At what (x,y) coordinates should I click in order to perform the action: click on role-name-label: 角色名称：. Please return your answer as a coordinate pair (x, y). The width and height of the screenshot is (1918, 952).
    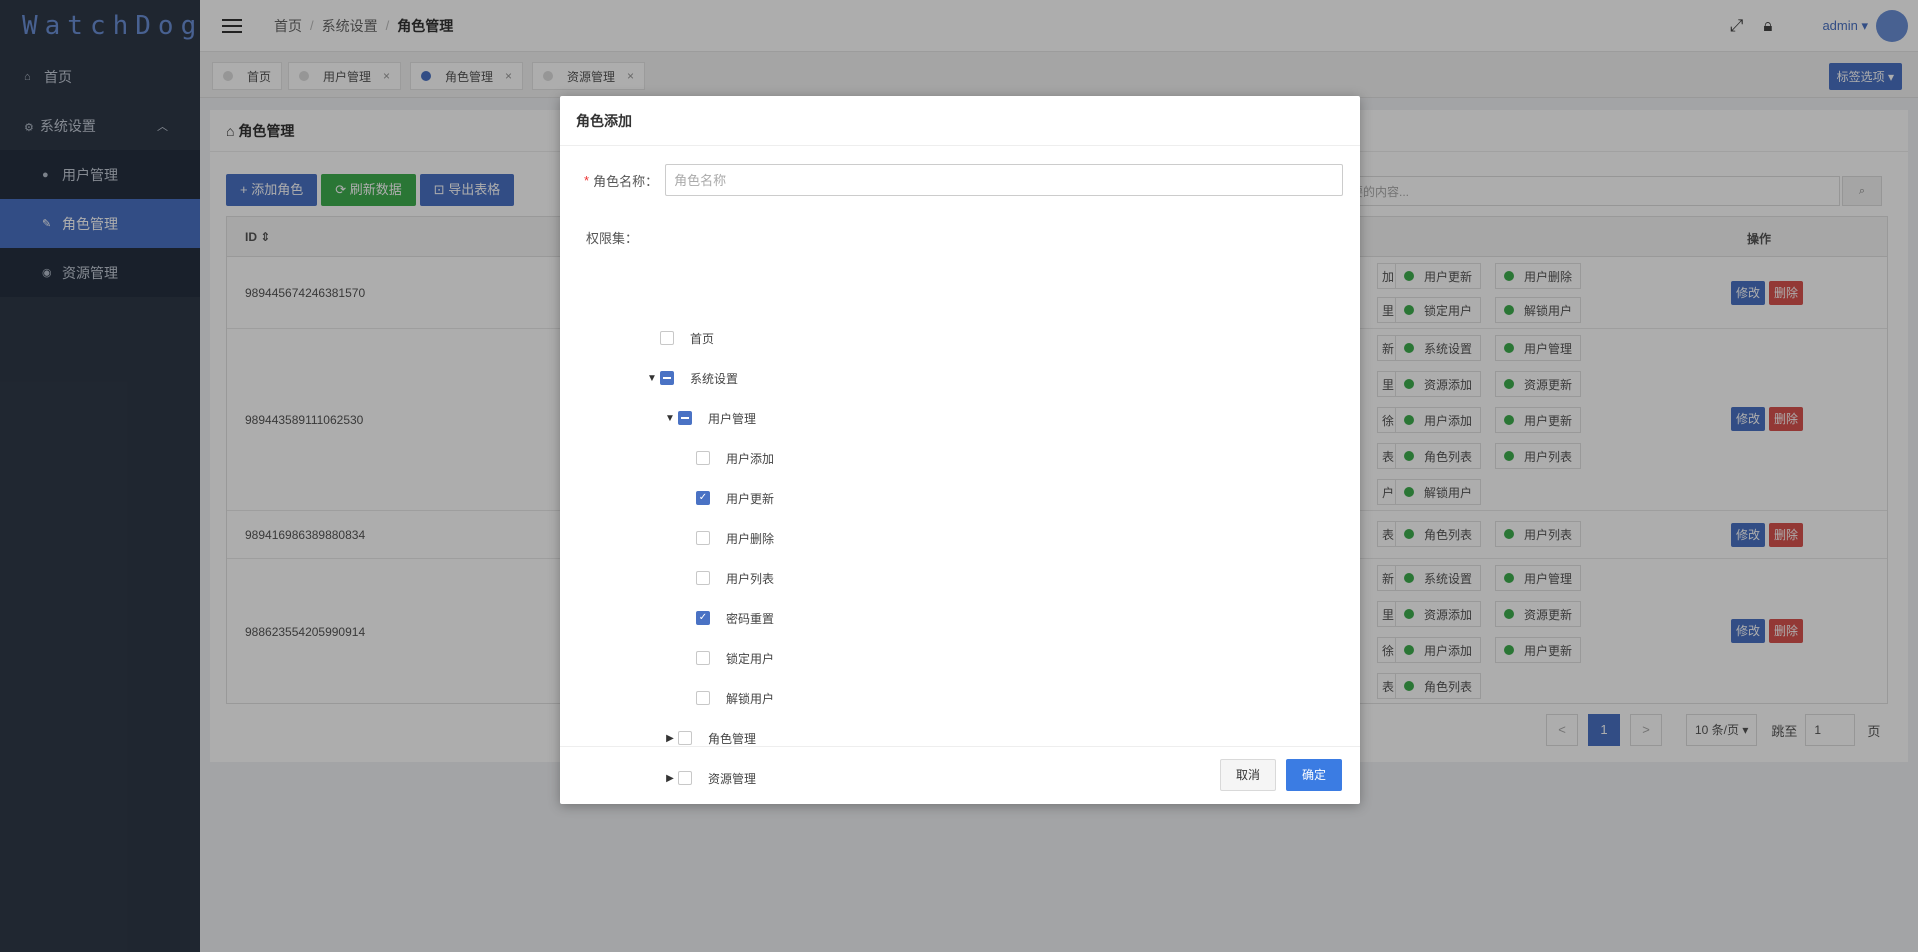
    Looking at the image, I should click on (626, 181).